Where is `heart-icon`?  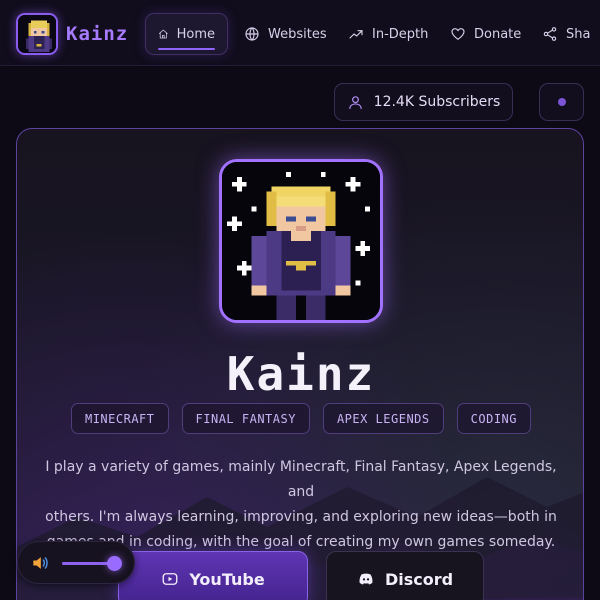
heart-icon is located at coordinates (458, 34).